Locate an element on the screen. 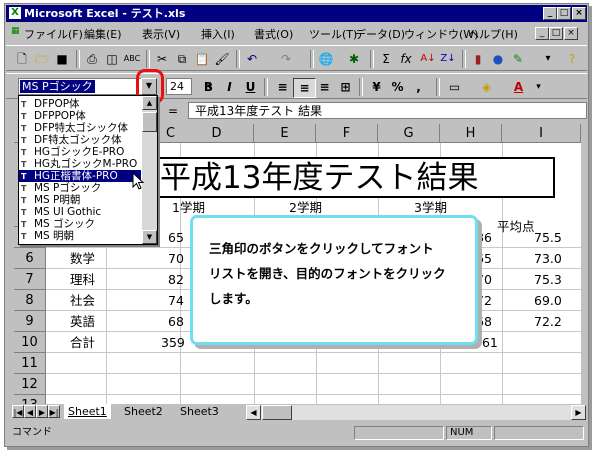 The image size is (600, 456). font-option: T MS Pゴシック is located at coordinates (80, 188).